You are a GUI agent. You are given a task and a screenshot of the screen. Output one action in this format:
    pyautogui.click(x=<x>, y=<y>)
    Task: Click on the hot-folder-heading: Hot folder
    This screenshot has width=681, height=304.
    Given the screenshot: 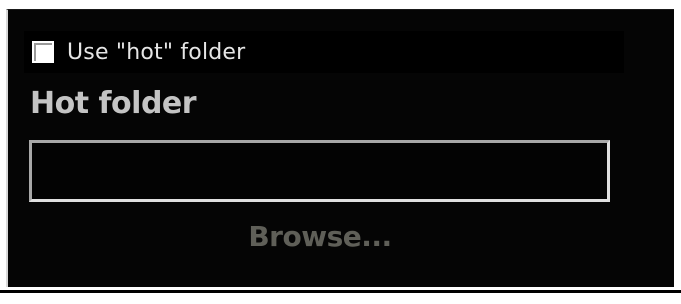 What is the action you would take?
    pyautogui.click(x=113, y=103)
    